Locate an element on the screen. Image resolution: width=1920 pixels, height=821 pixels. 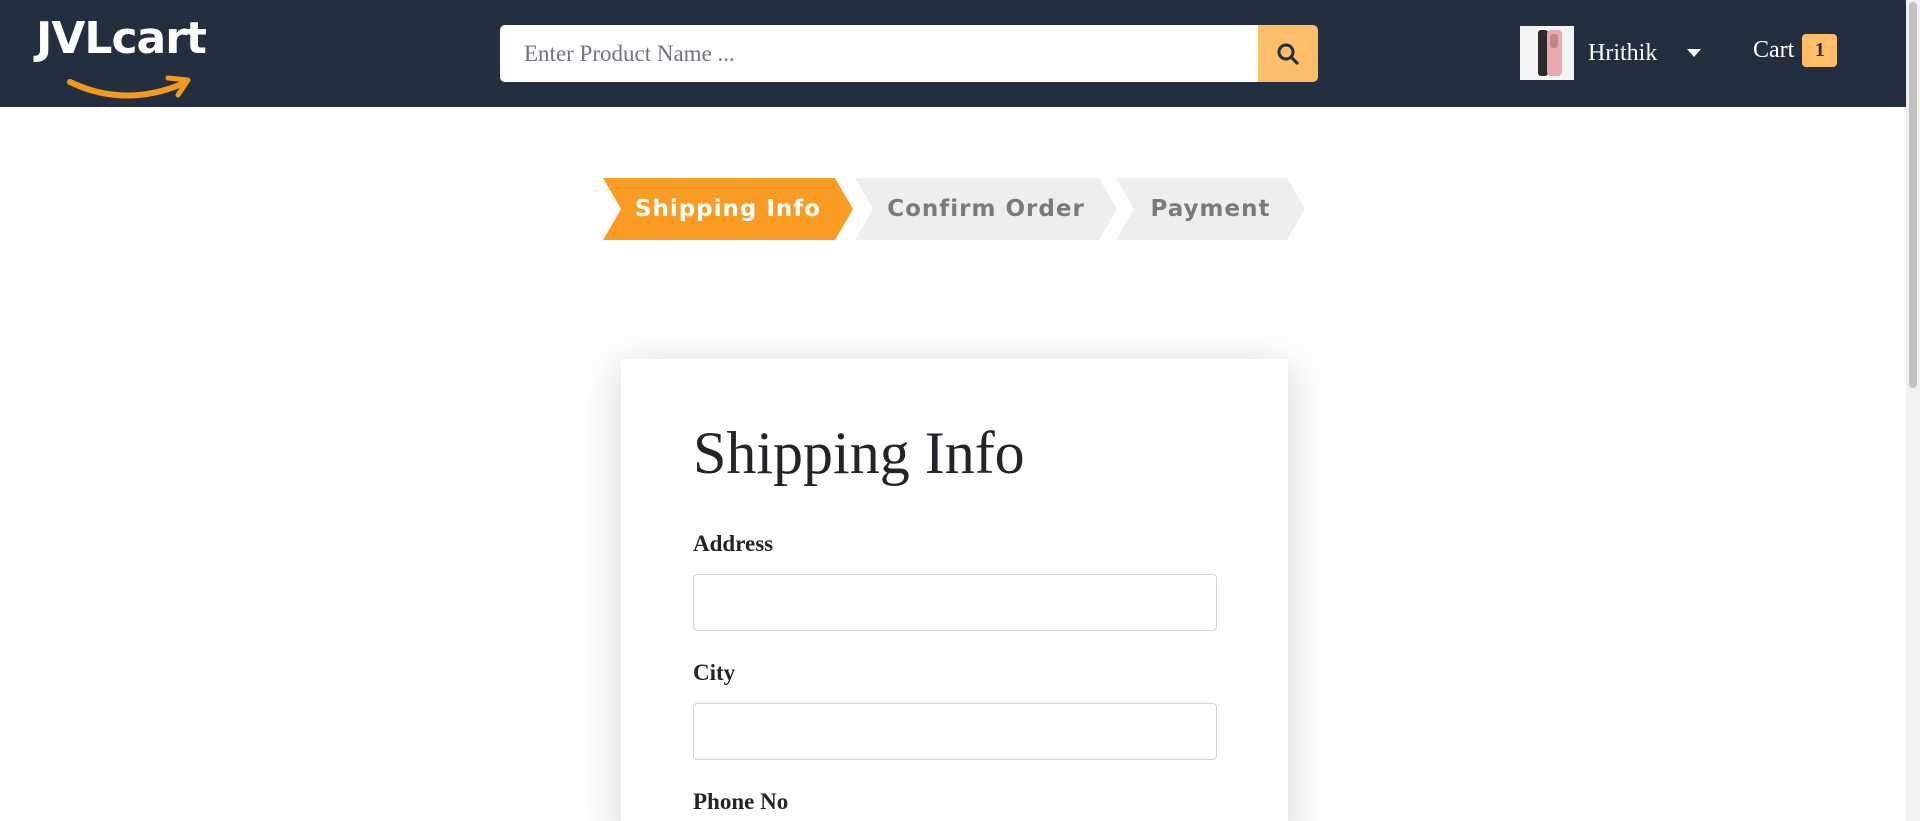
logo-text: JVLcart is located at coordinates (121, 38).